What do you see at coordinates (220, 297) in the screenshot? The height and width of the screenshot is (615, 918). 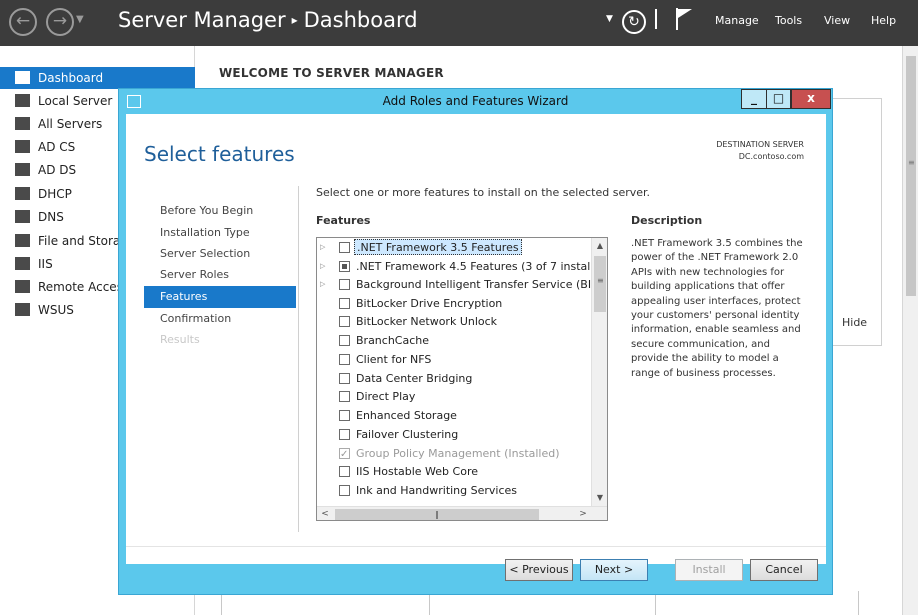 I see `step-features: Features` at bounding box center [220, 297].